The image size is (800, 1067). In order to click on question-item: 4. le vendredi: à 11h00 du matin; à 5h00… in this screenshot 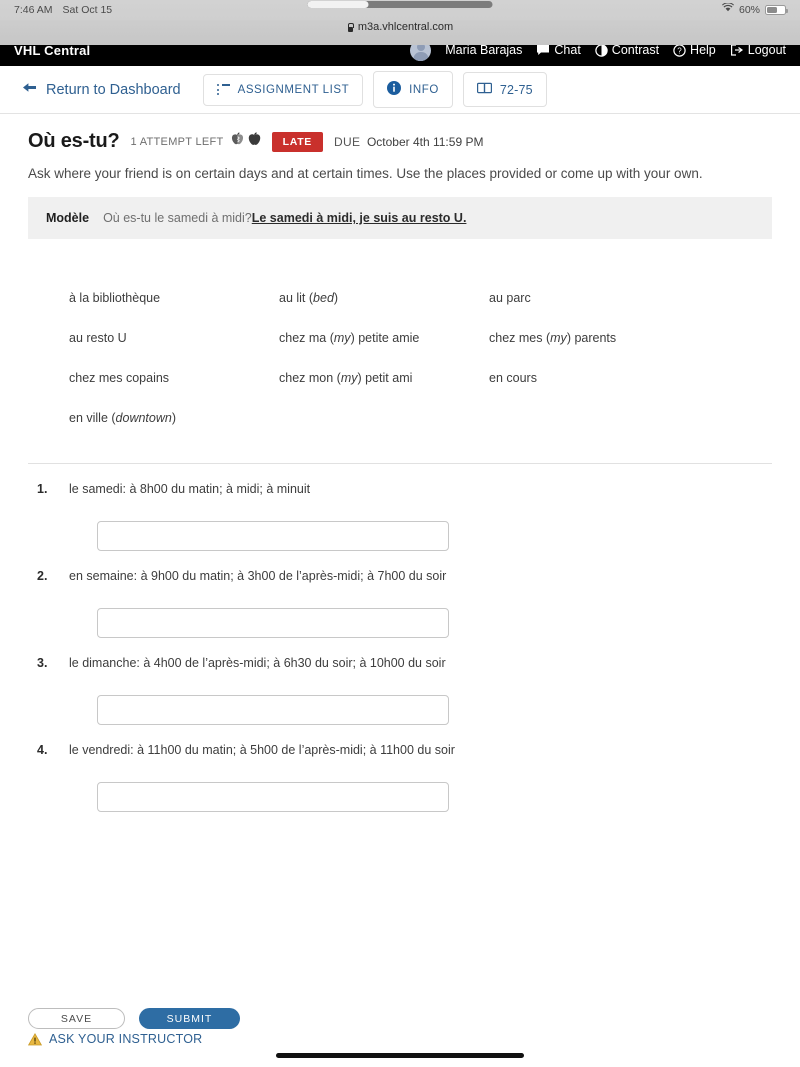, I will do `click(400, 768)`.